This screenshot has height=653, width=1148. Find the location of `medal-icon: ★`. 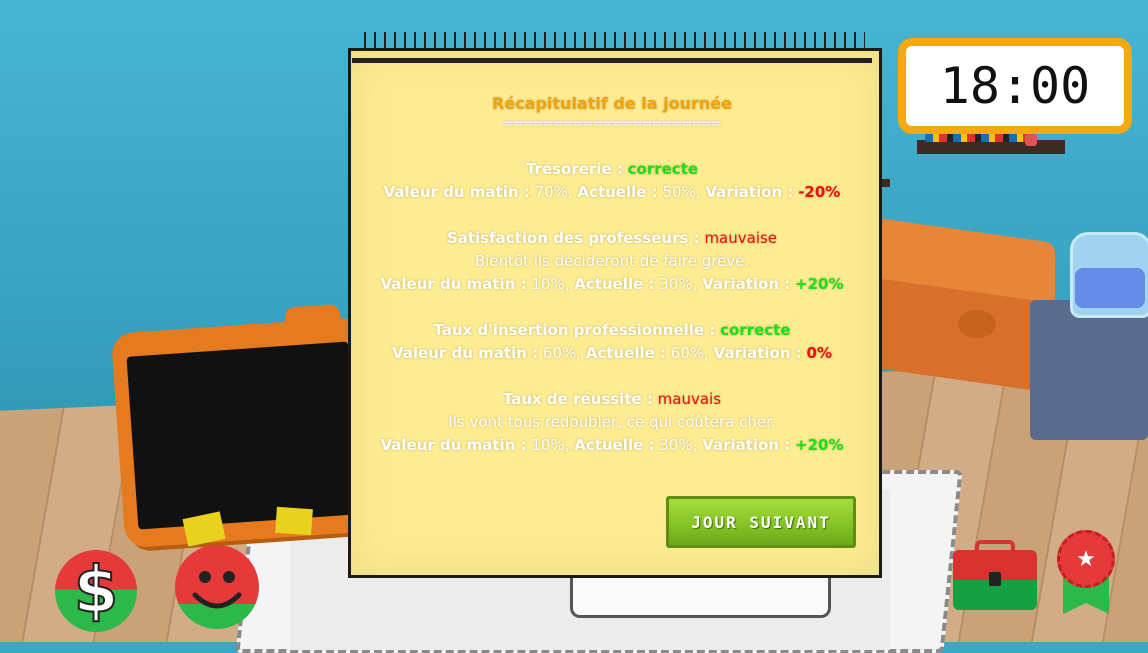

medal-icon: ★ is located at coordinates (1086, 572).